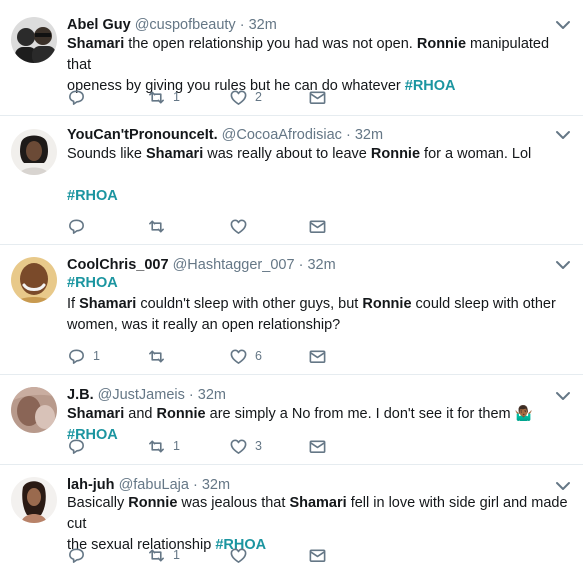 Image resolution: width=583 pixels, height=565 pixels. Describe the element at coordinates (234, 265) in the screenshot. I see `user-handle: @Hashtagger_007` at that location.